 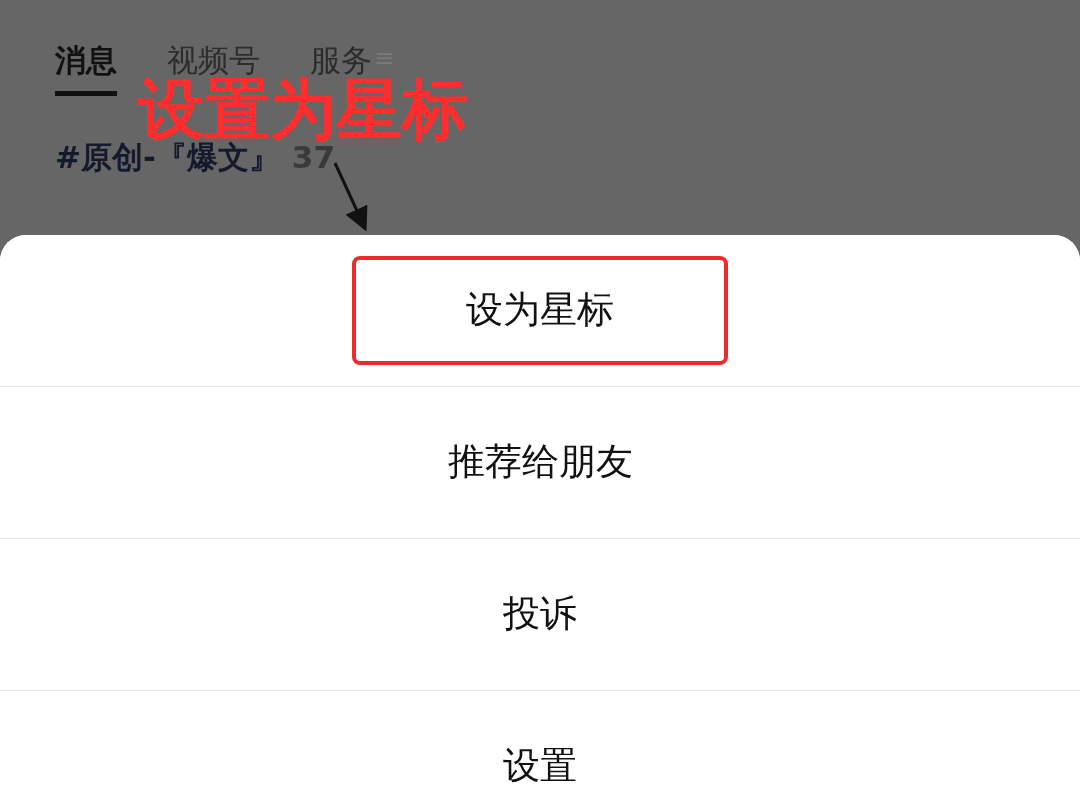 What do you see at coordinates (540, 766) in the screenshot?
I see `menu-option: 设置` at bounding box center [540, 766].